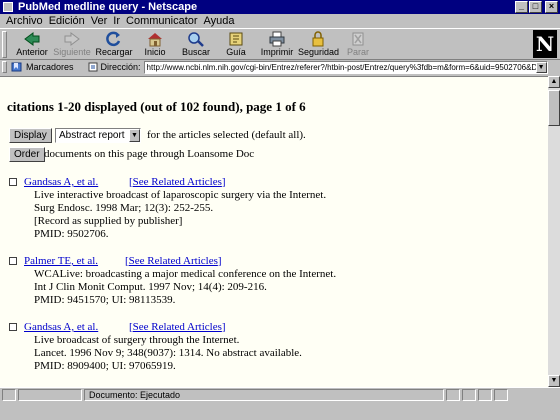 Image resolution: width=560 pixels, height=420 pixels. I want to click on window-title-bar: PubMed medline query - Netscape _ □ ×, so click(280, 7).